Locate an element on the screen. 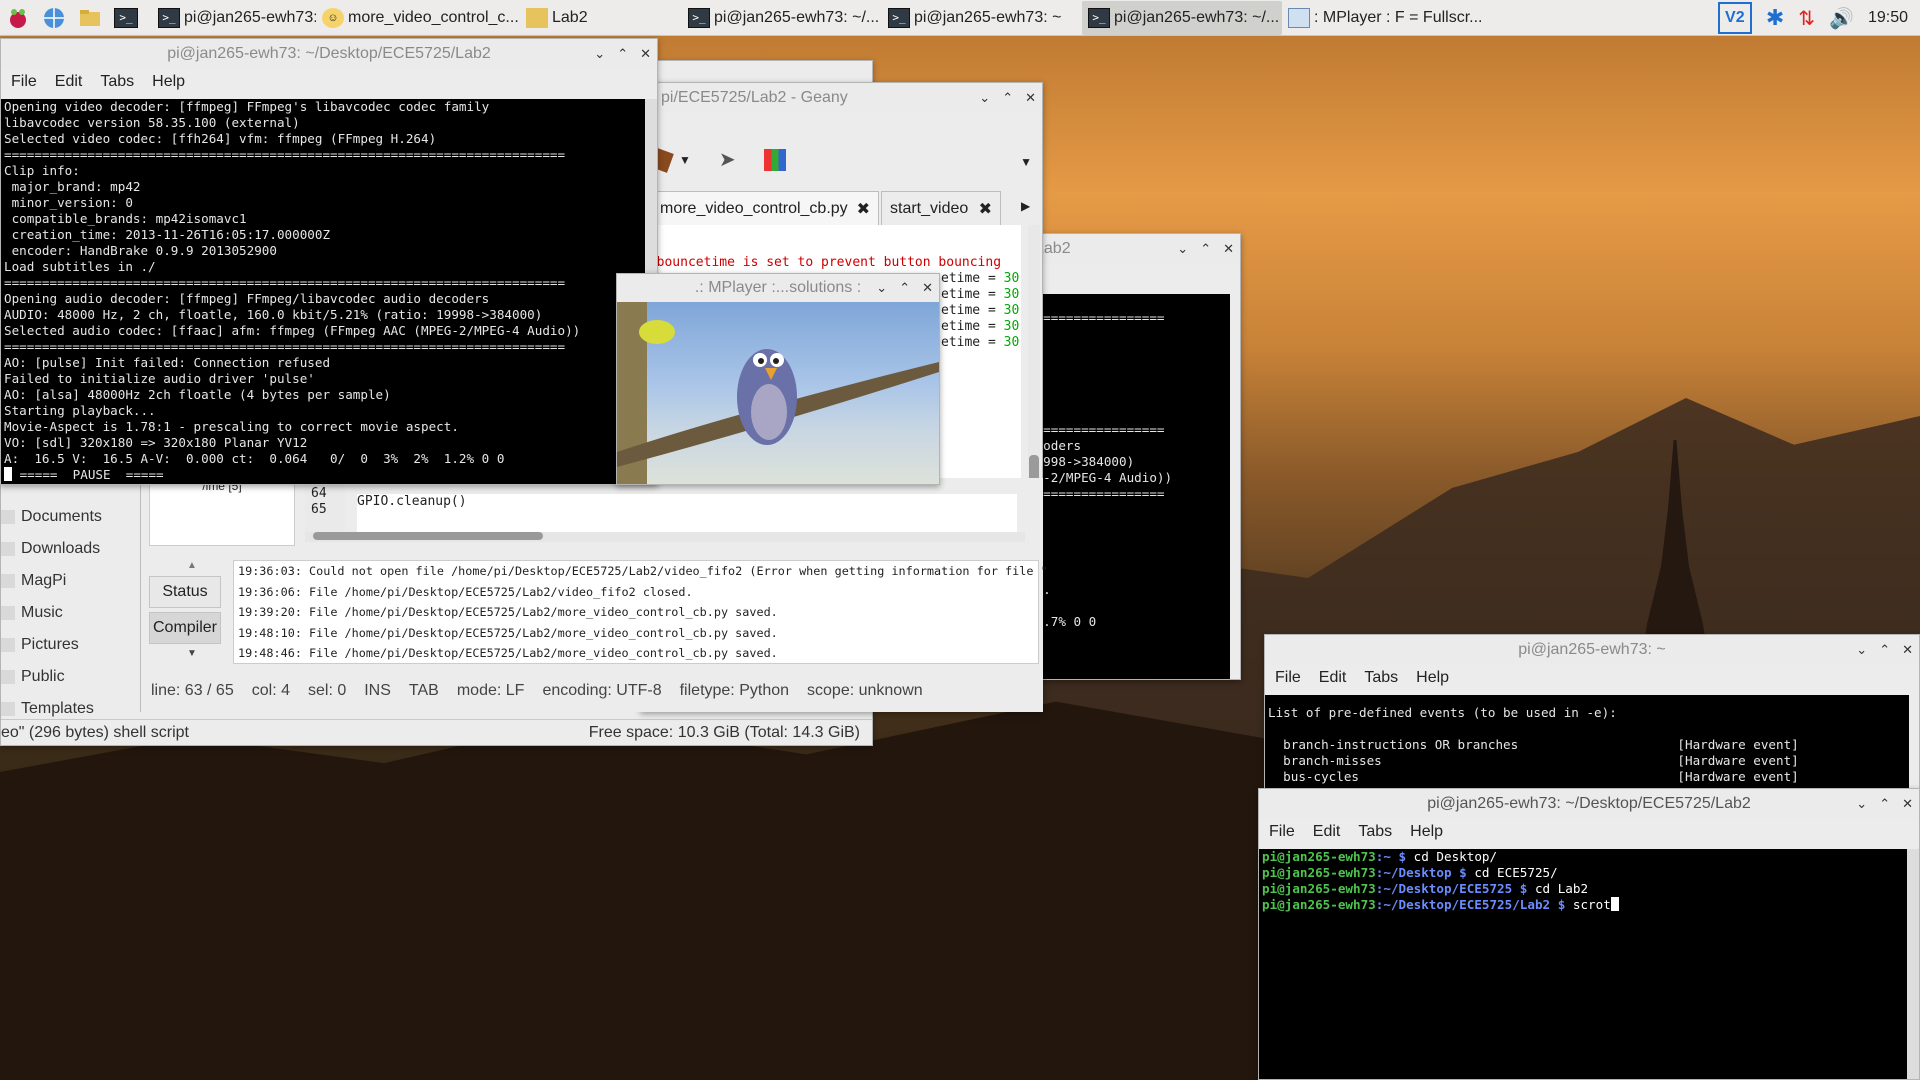  titlebar: .: MPlayer :...solutions : ⌄ ⌃ ✕ is located at coordinates (778, 288).